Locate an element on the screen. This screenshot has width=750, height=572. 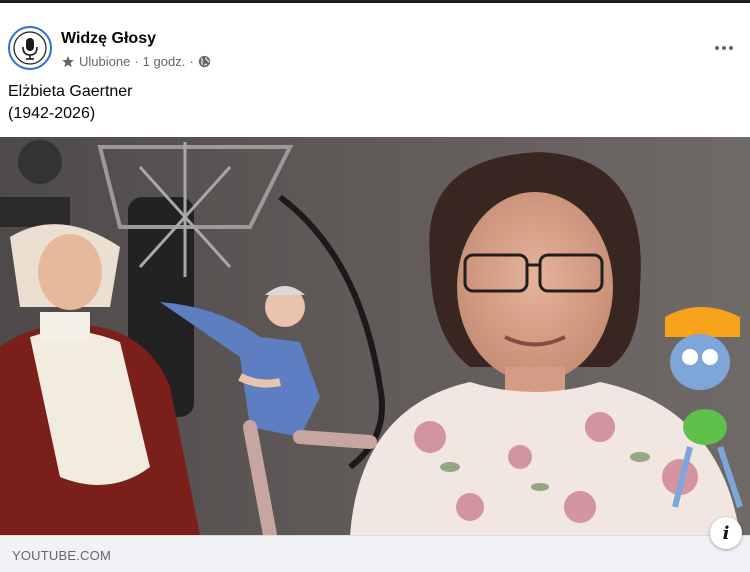
post-header: Widzę Głosy Ulubione · 1 godz. · is located at coordinates (375, 41).